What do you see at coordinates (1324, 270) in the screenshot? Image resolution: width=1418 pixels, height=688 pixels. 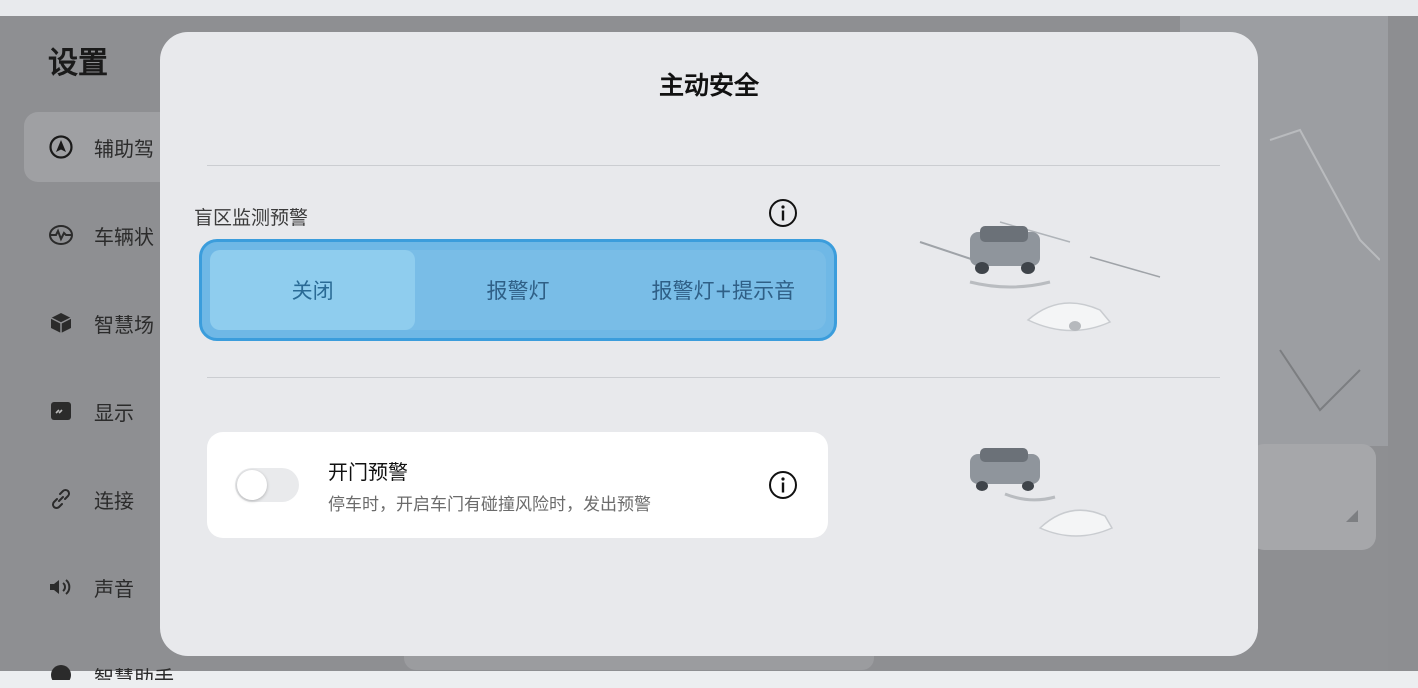 I see `background-decoration` at bounding box center [1324, 270].